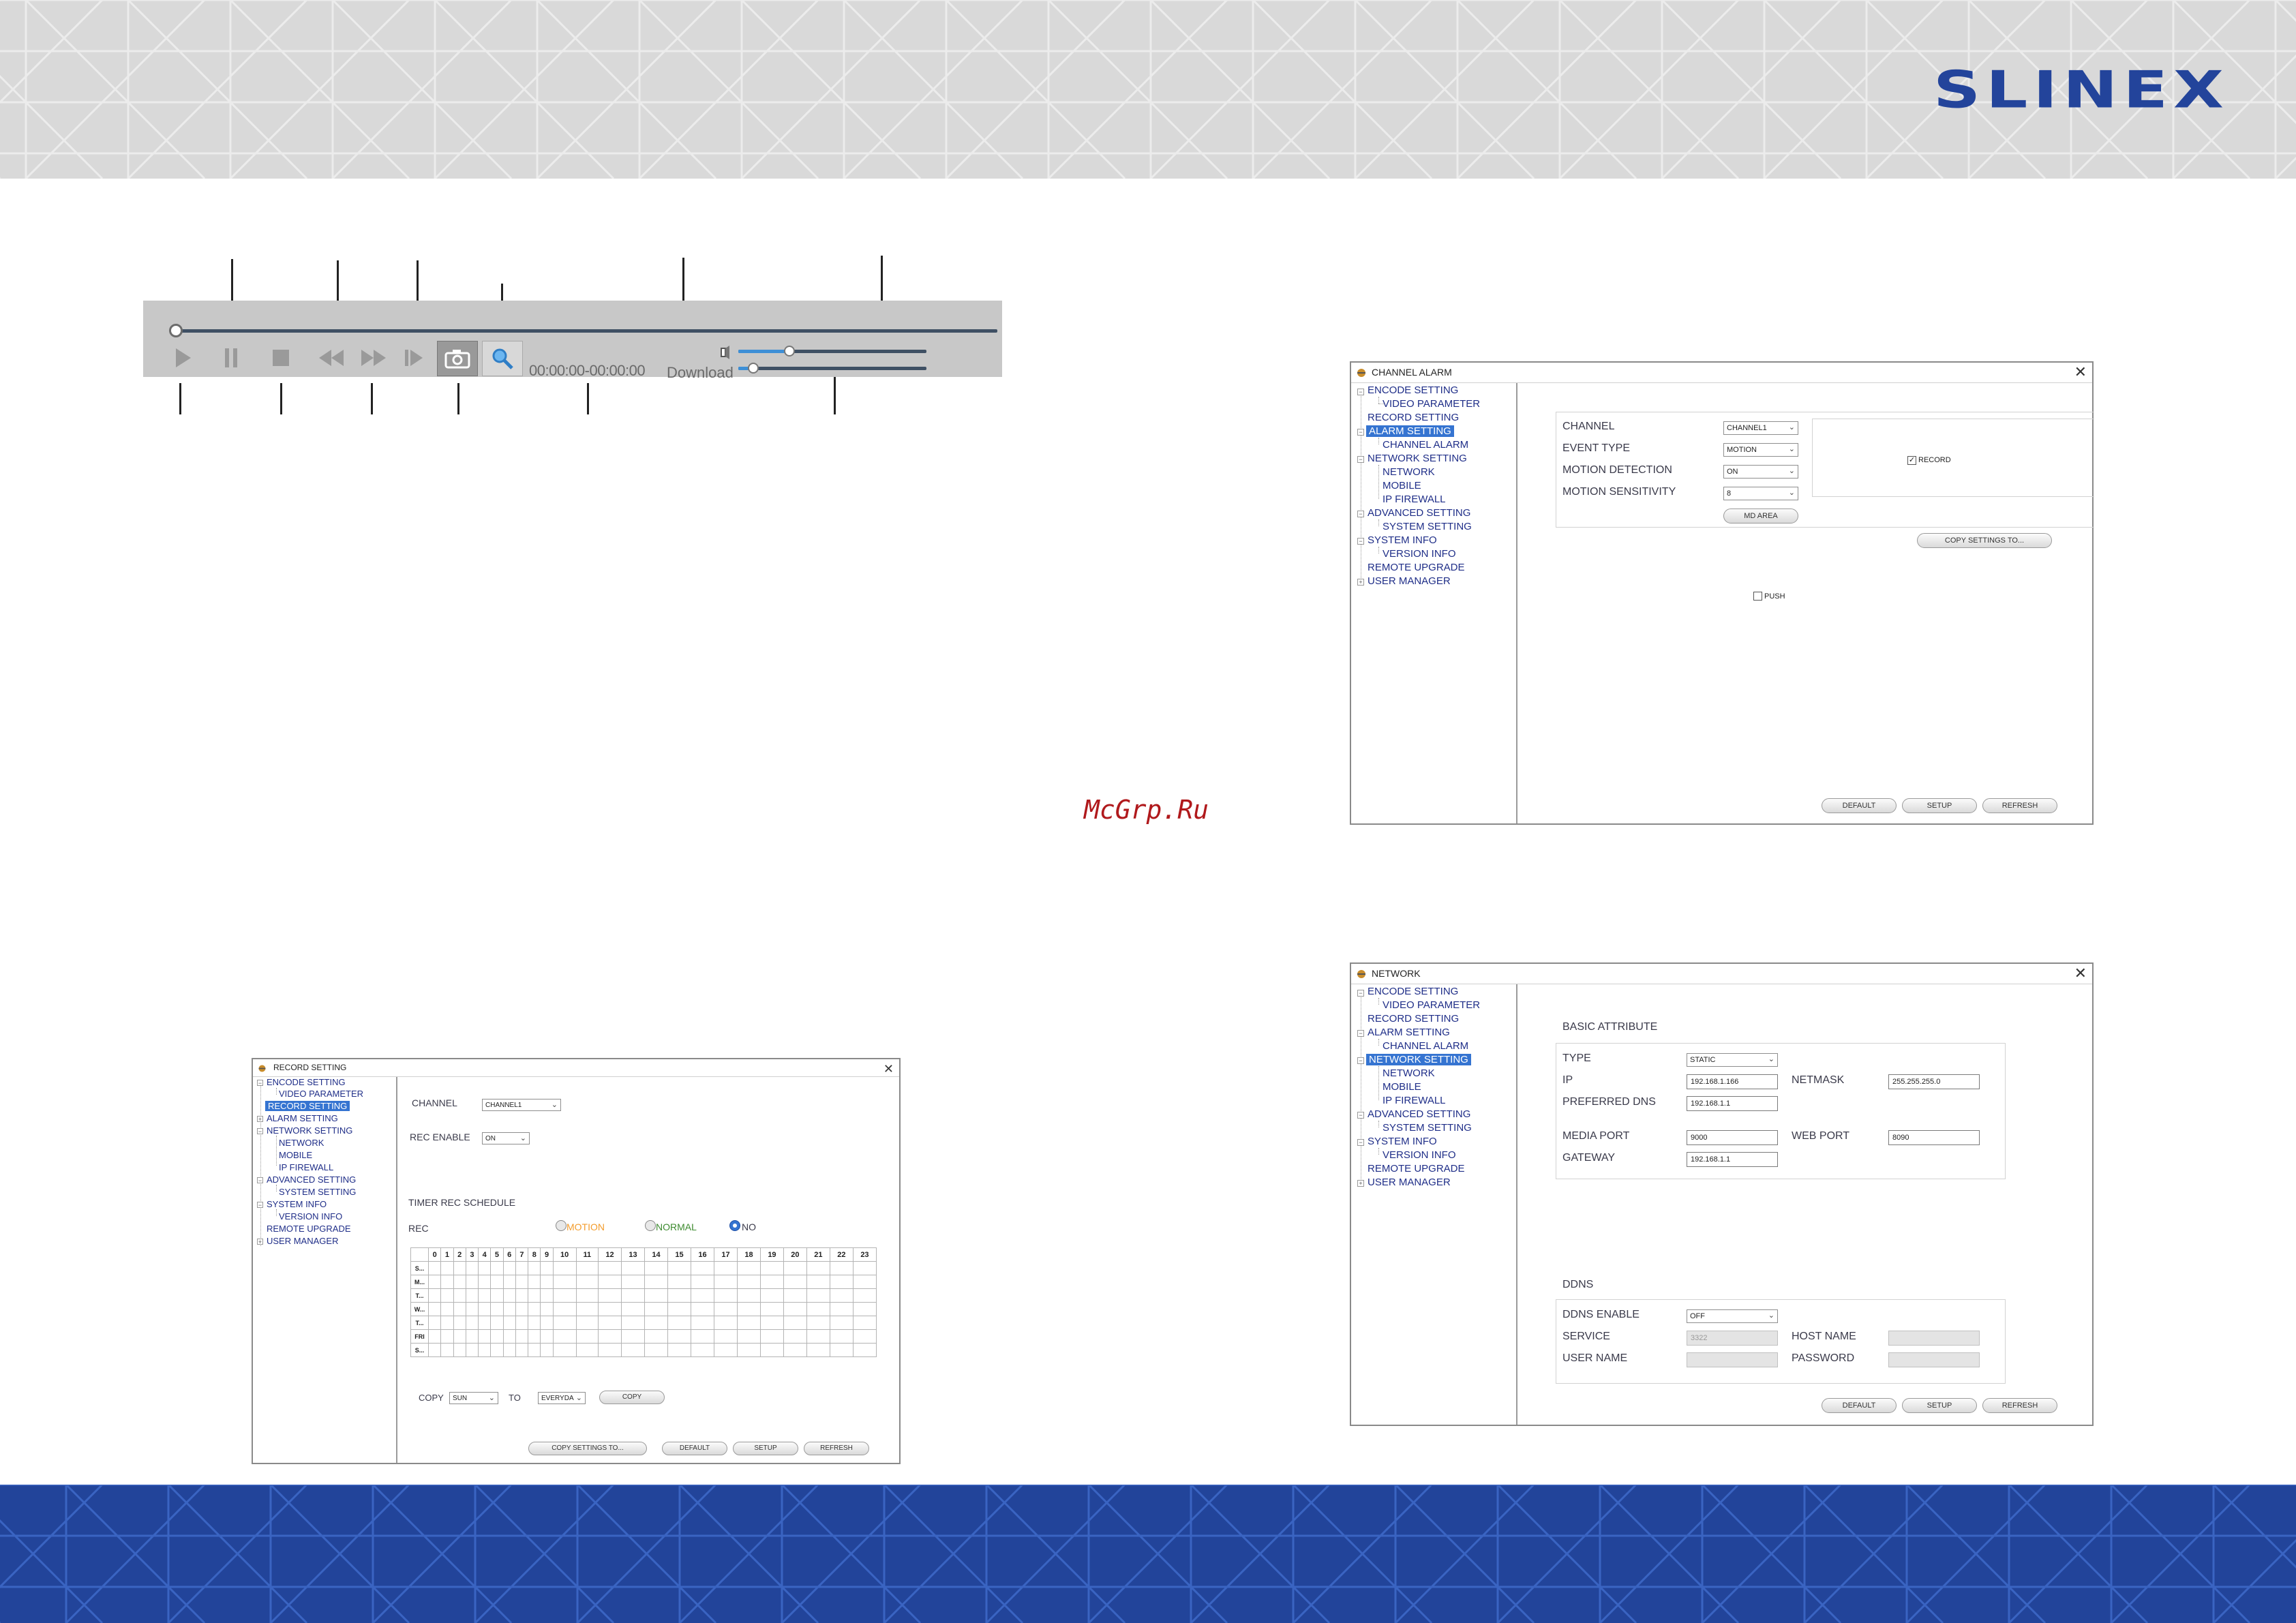 The width and height of the screenshot is (2296, 1623). I want to click on tree-network-setting: NETWORK SETTING, so click(1418, 1059).